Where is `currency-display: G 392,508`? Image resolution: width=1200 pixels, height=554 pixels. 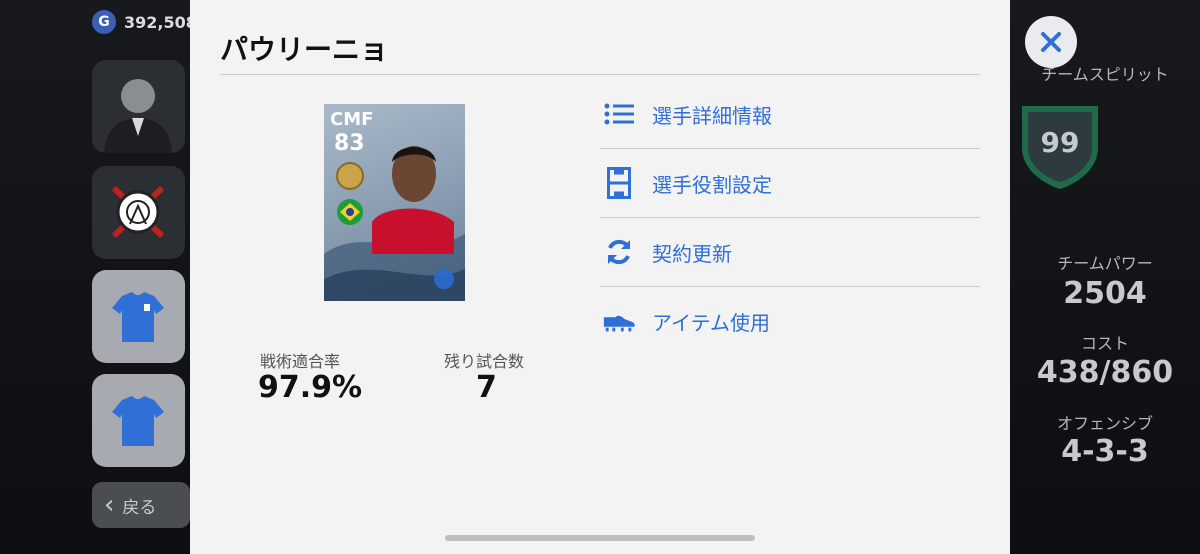 currency-display: G 392,508 is located at coordinates (144, 22).